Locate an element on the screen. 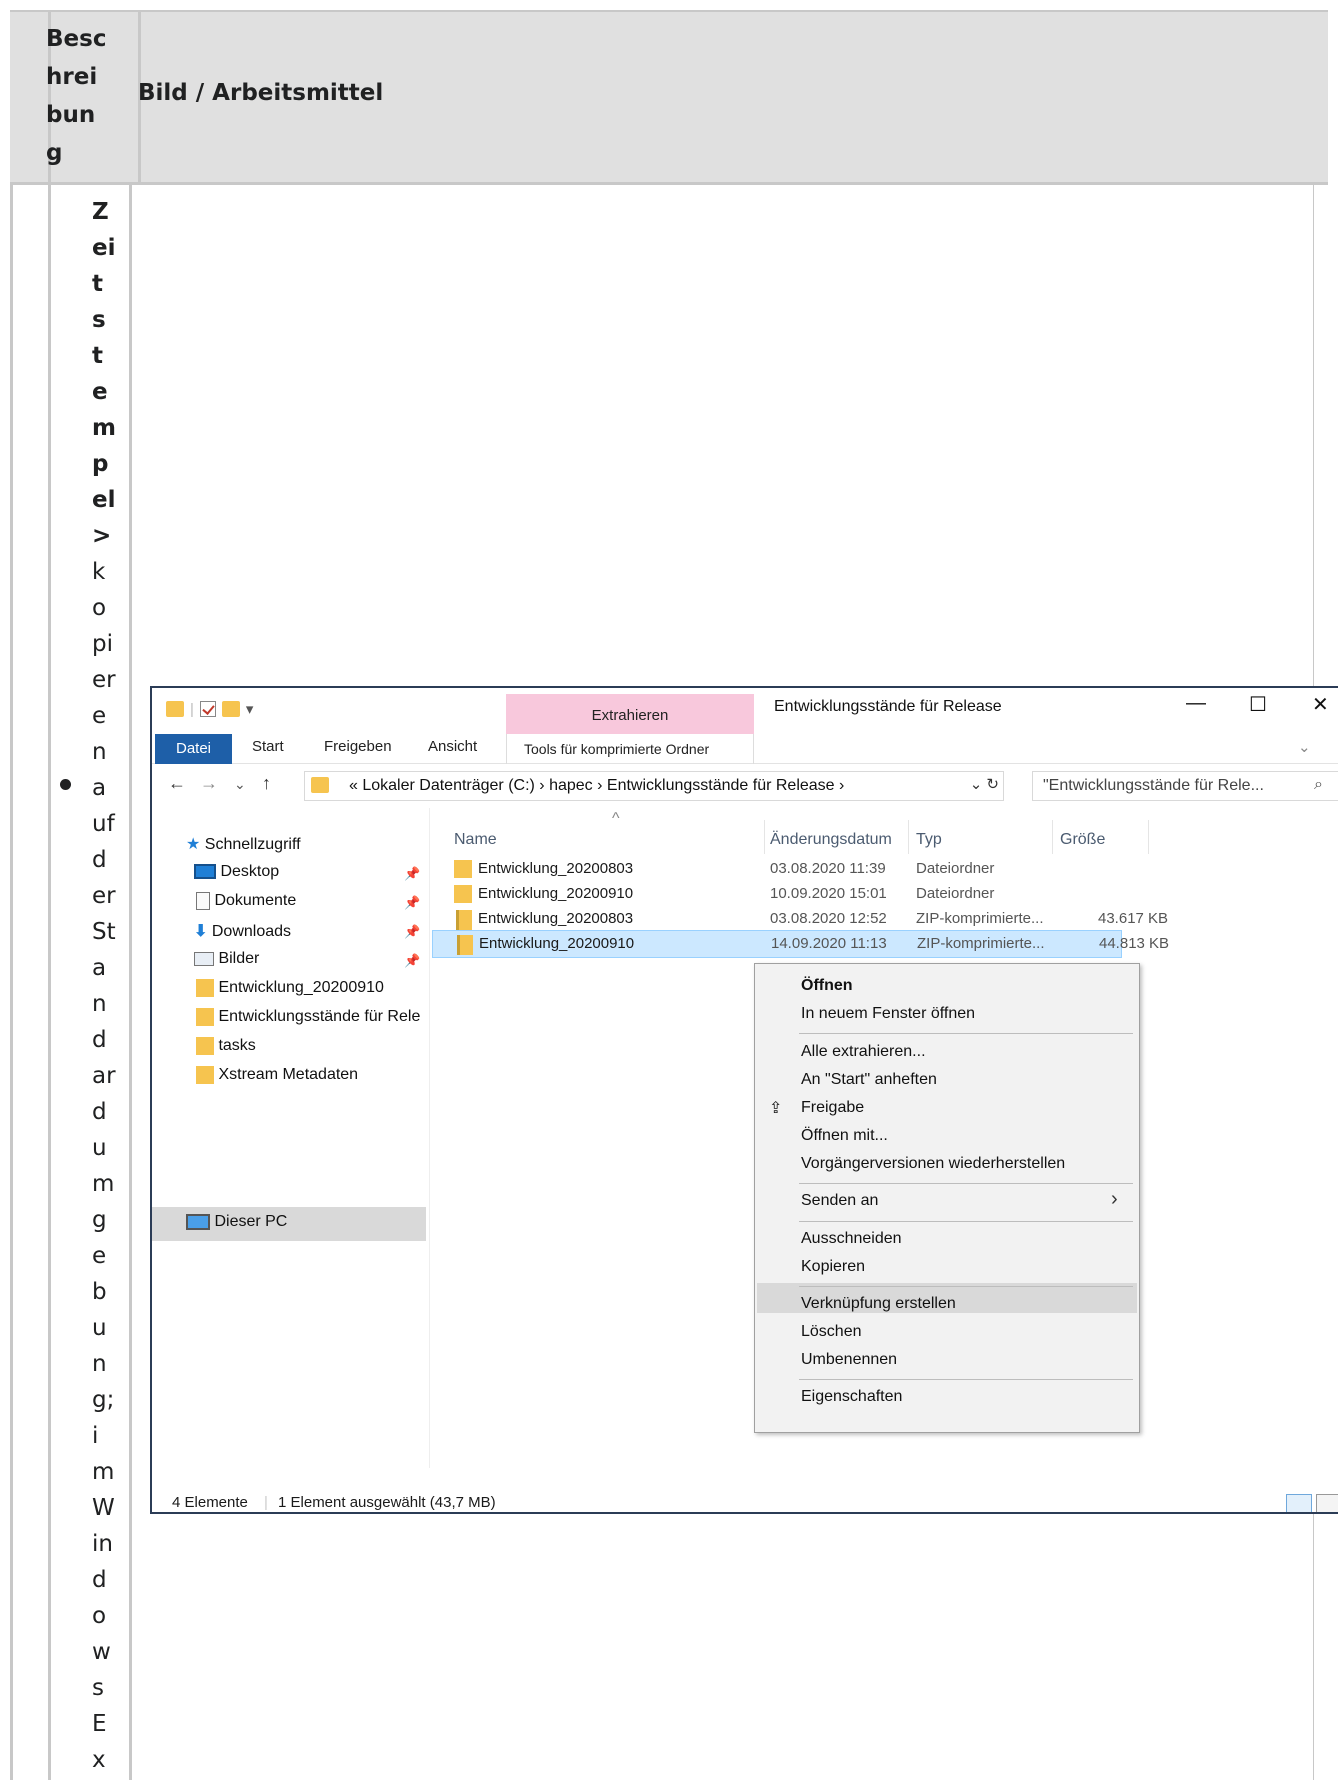 The height and width of the screenshot is (1780, 1338). menu-item-share: Freigabe is located at coordinates (832, 1108).